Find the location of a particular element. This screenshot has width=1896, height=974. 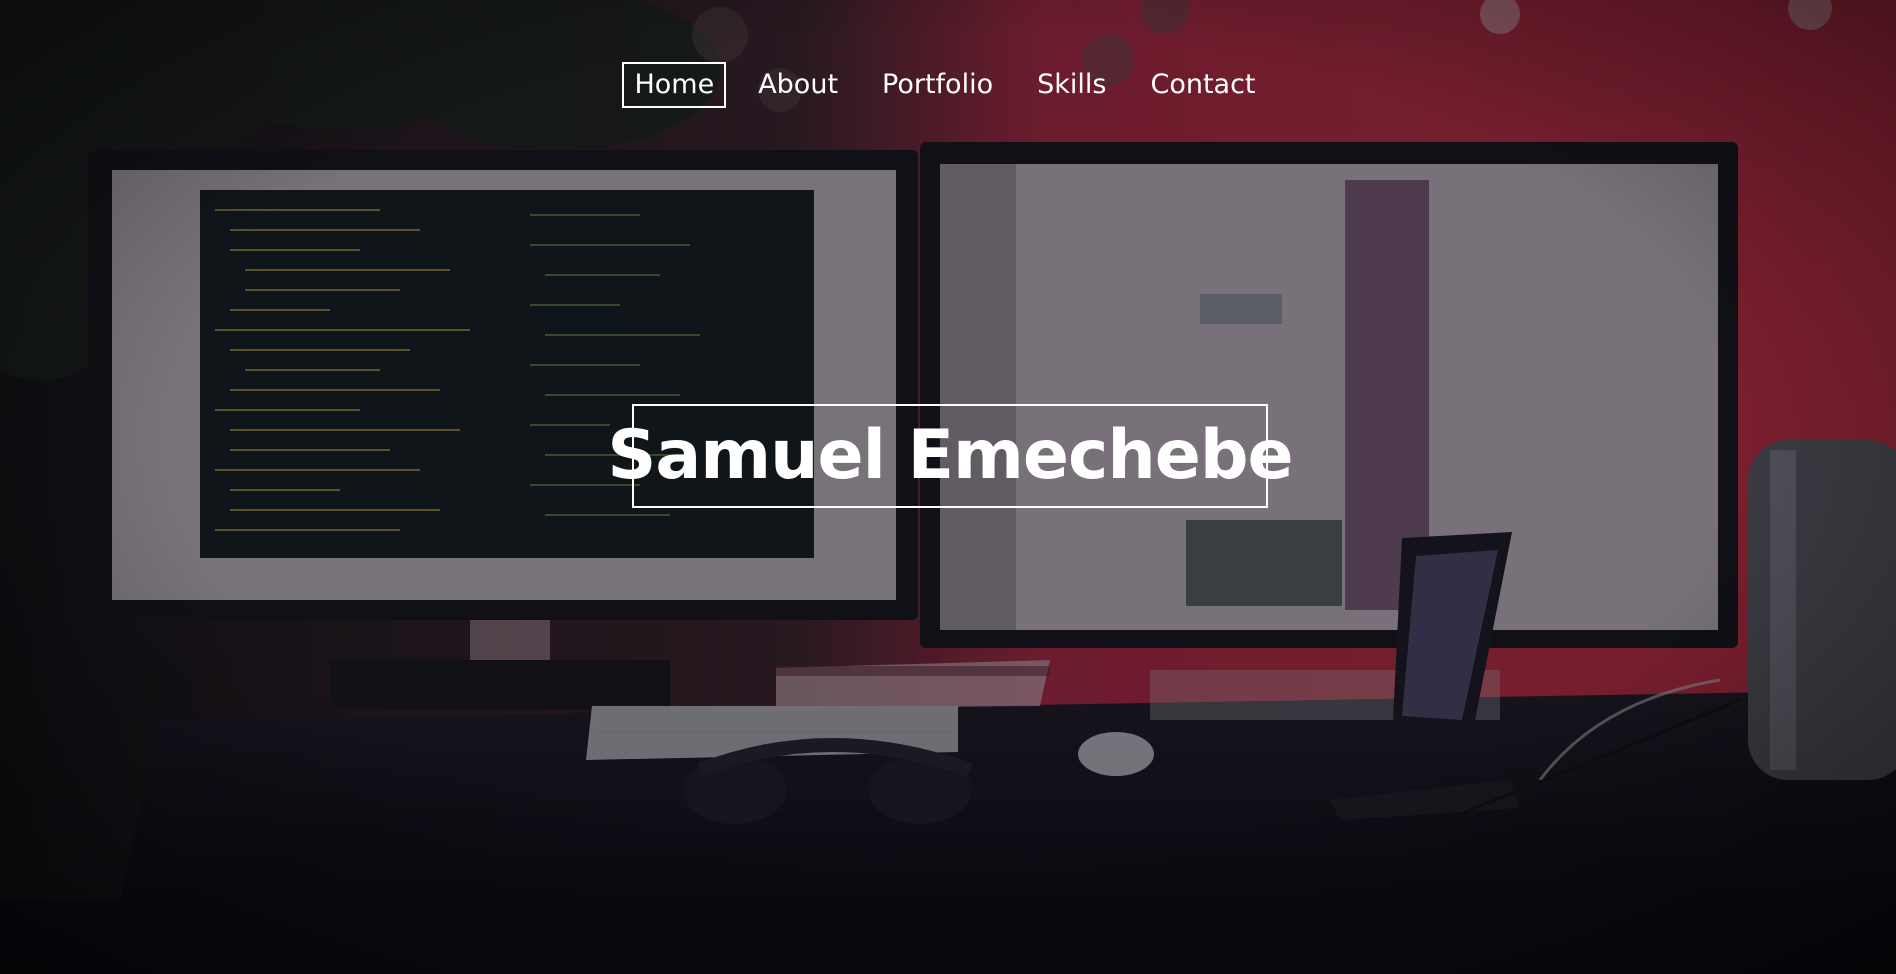

hero-title-frame: Samuel Emechebe is located at coordinates (950, 456).